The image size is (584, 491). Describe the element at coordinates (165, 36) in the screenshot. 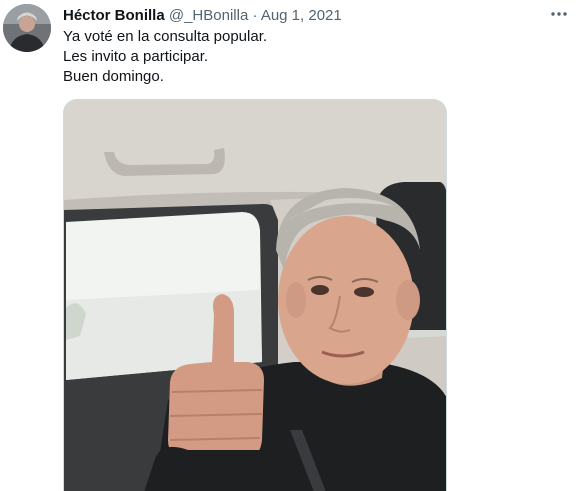

I see `tweet-text-line: Ya voté en la consulta popular.` at that location.